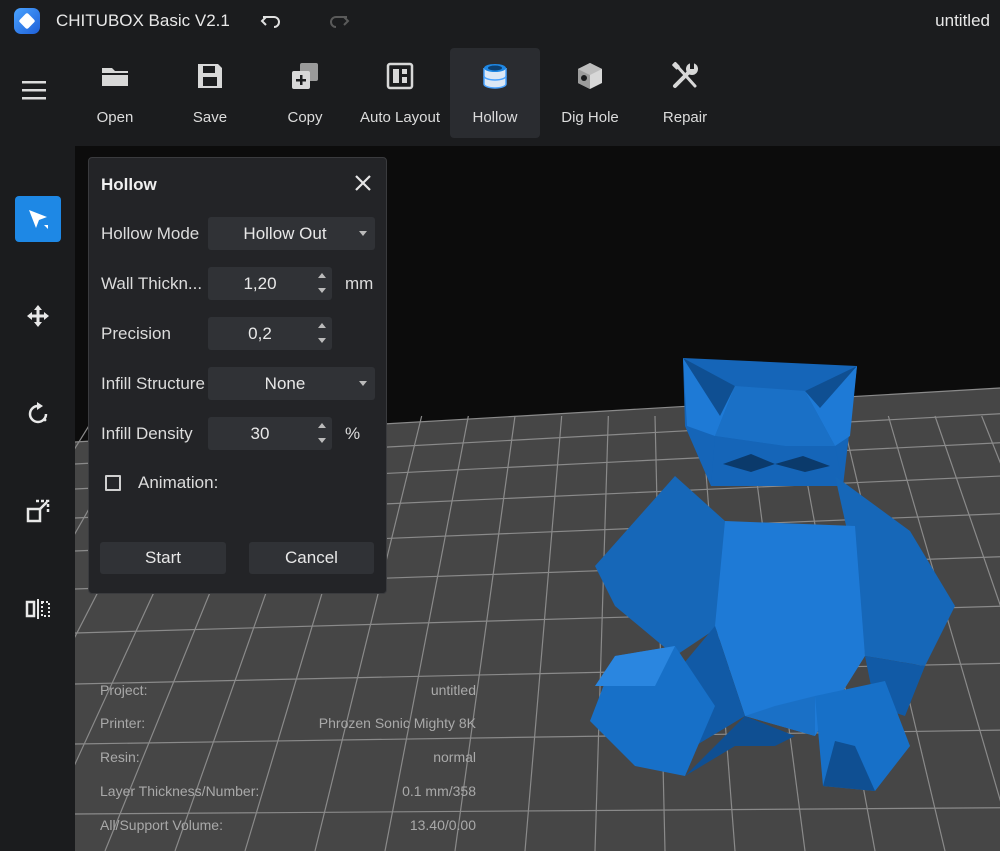 The image size is (1000, 851). I want to click on rotate-icon, so click(38, 413).